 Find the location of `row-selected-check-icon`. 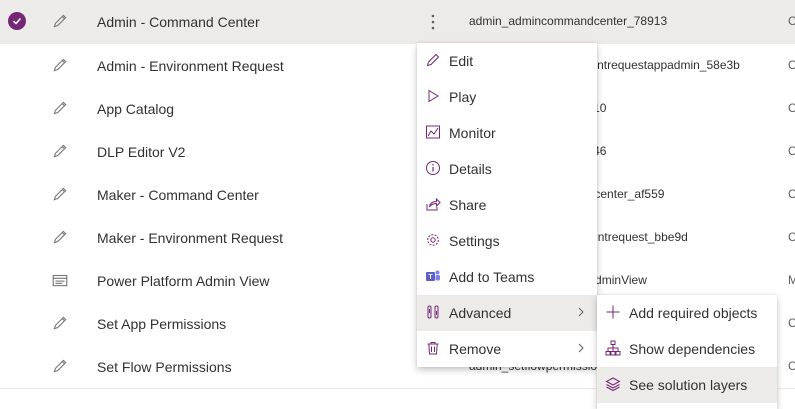

row-selected-check-icon is located at coordinates (17, 21).